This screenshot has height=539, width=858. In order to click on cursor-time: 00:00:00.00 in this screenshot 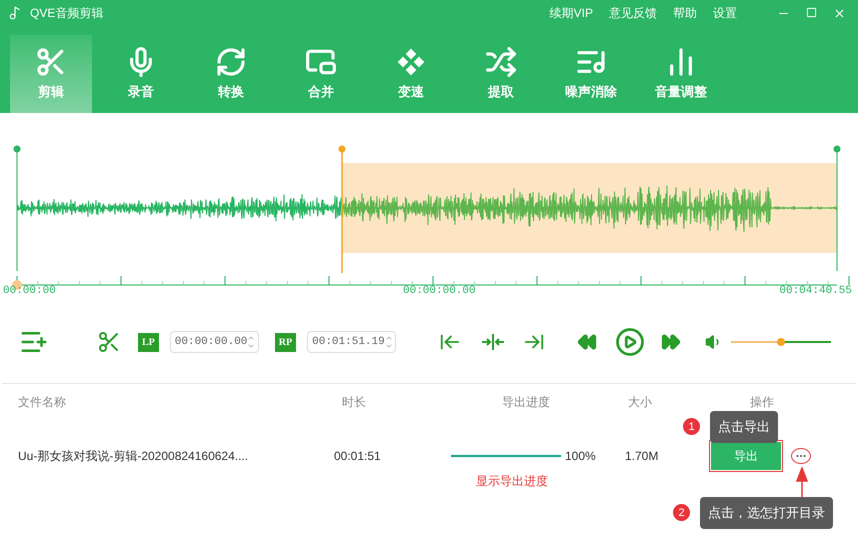, I will do `click(439, 291)`.